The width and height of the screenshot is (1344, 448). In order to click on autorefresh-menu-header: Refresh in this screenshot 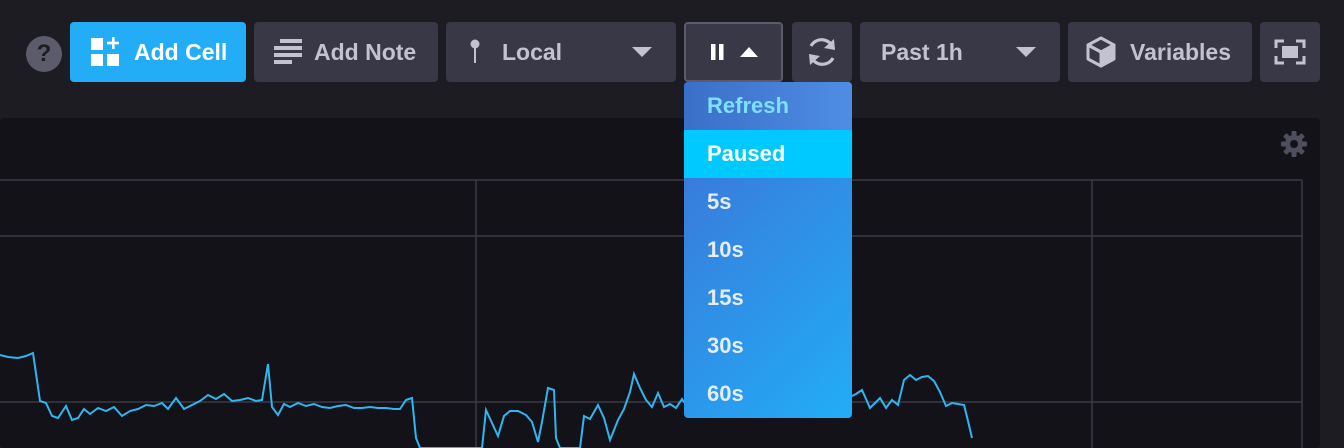, I will do `click(768, 106)`.